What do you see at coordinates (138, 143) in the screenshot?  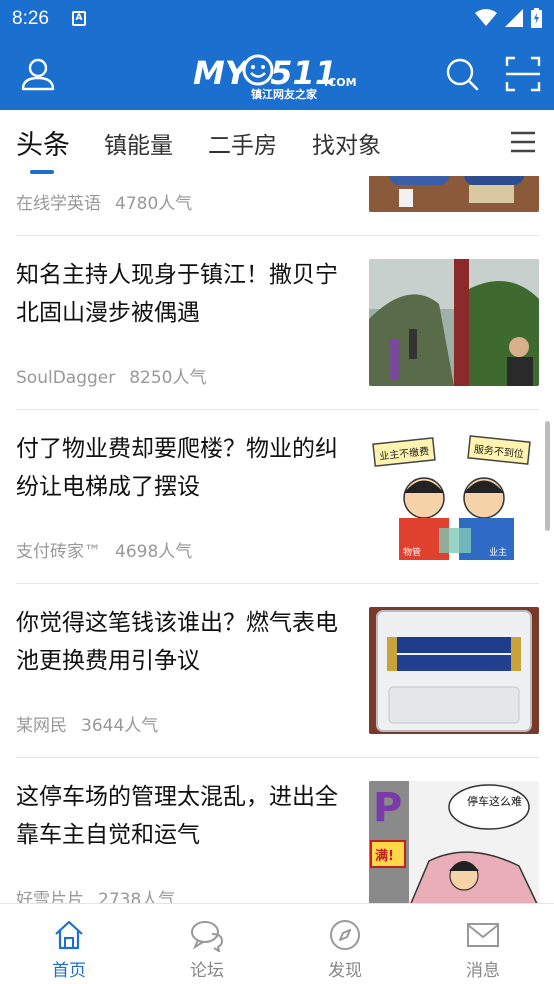 I see `tab-zhen-energy: 镇能量` at bounding box center [138, 143].